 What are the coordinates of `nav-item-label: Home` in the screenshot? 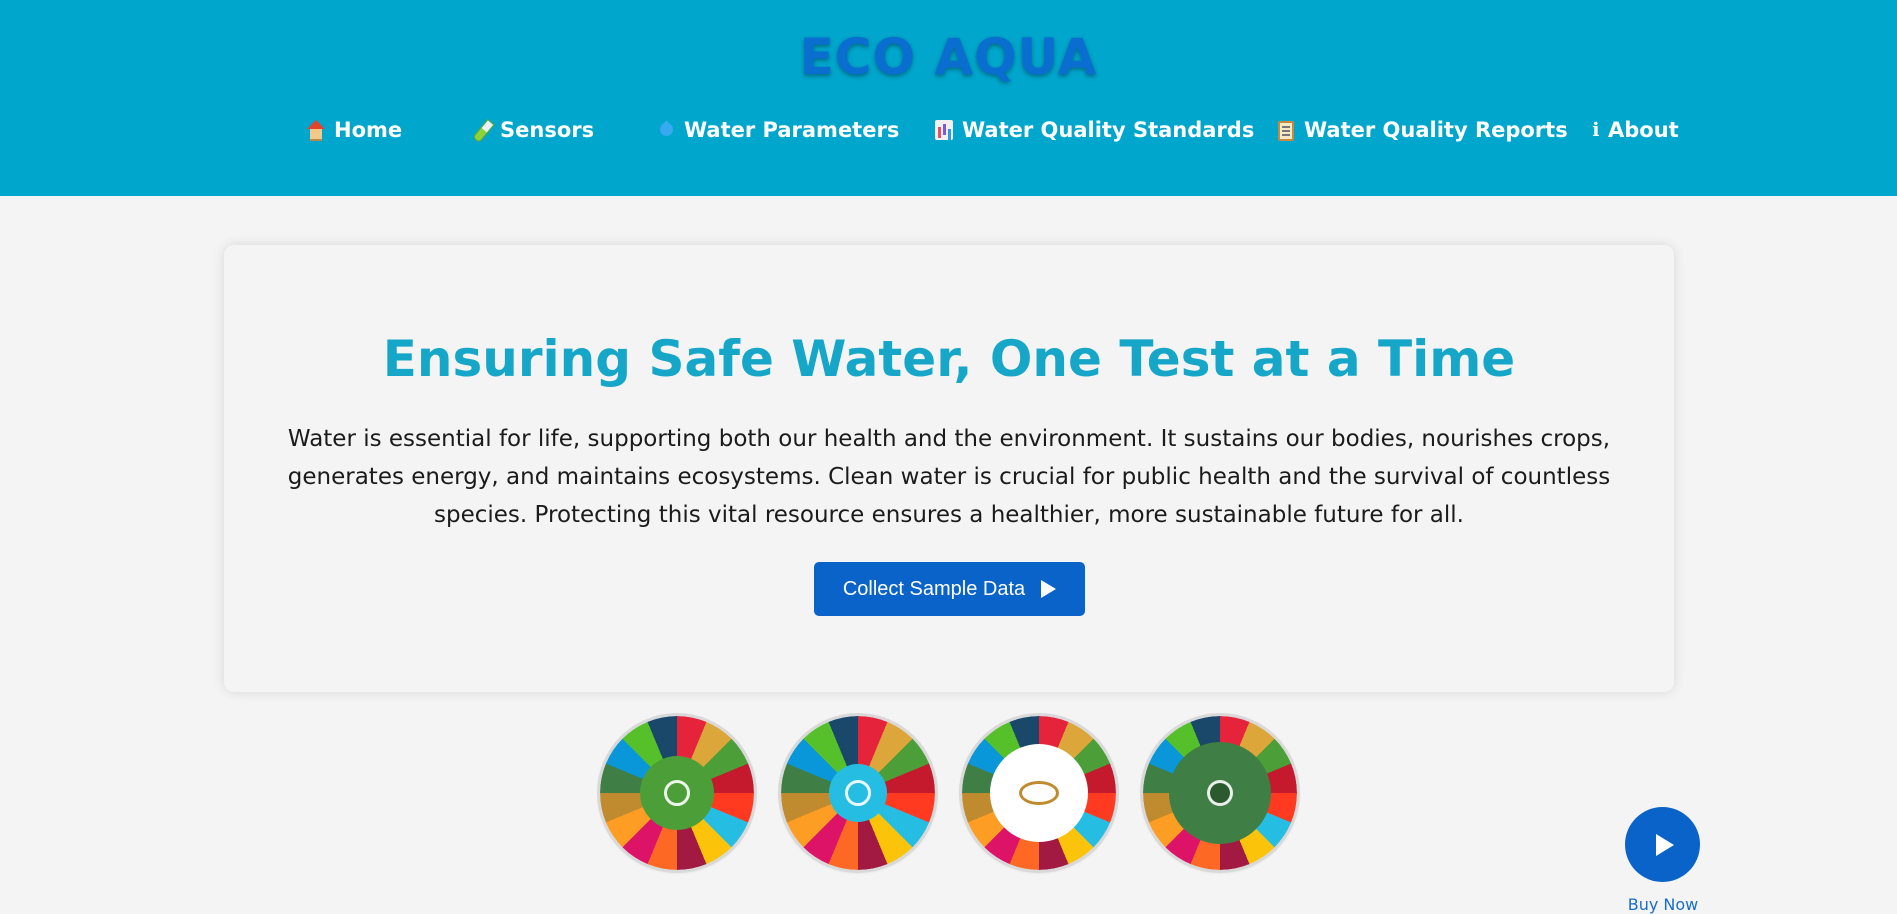 It's located at (368, 130).